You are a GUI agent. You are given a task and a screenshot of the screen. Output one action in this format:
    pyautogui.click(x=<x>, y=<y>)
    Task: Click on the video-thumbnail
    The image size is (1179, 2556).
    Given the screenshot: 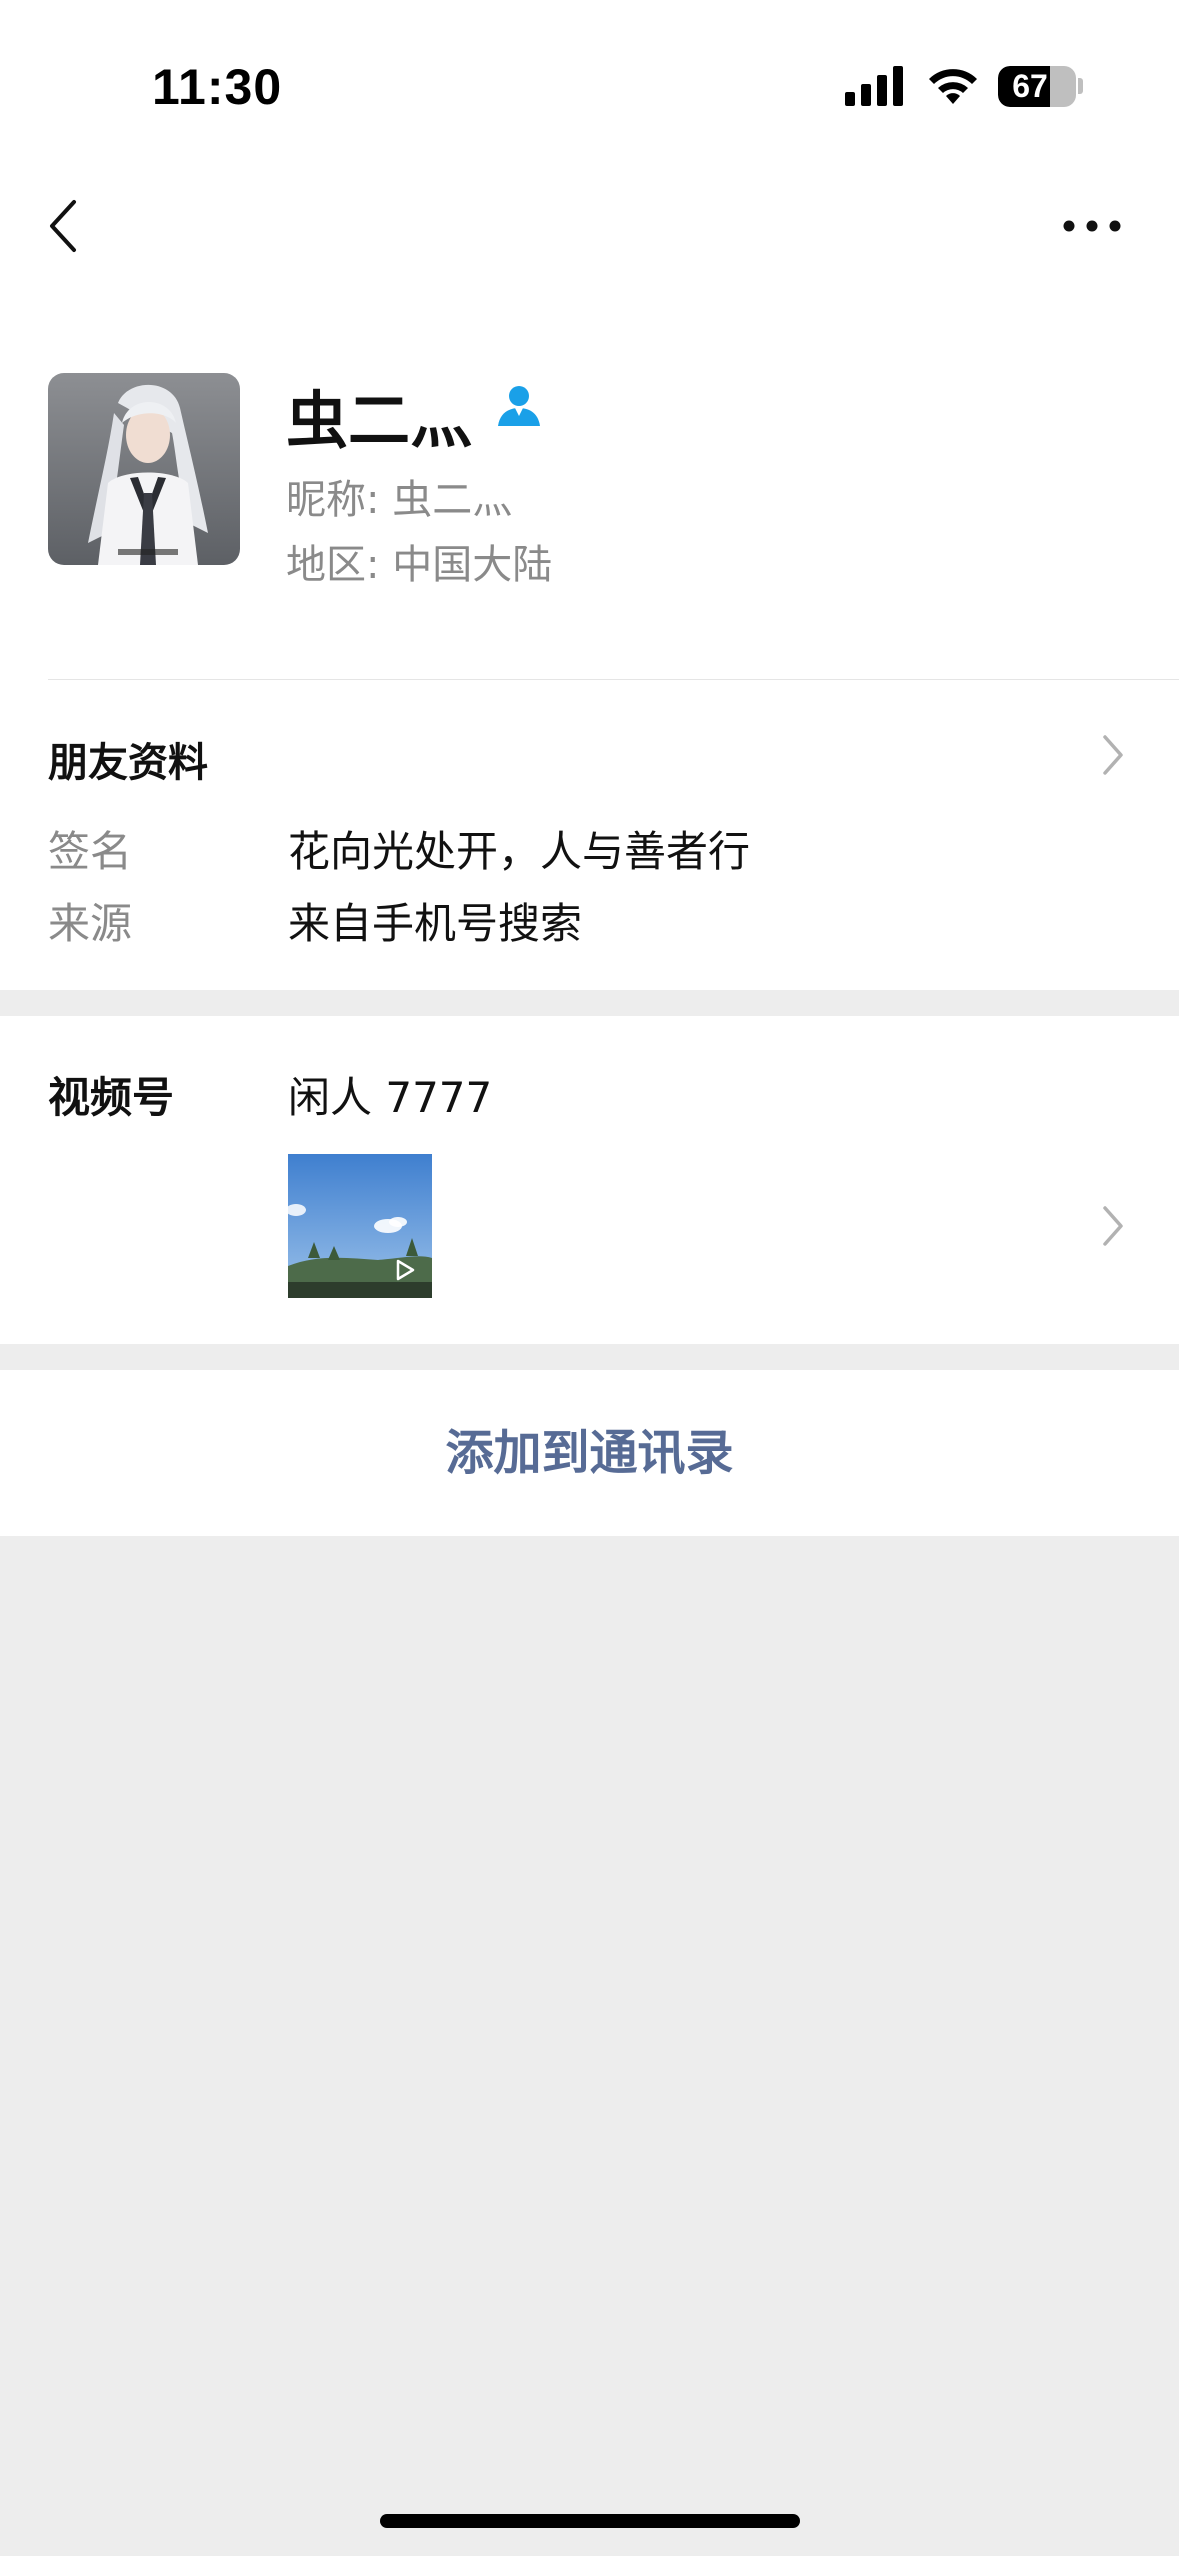 What is the action you would take?
    pyautogui.click(x=360, y=1226)
    